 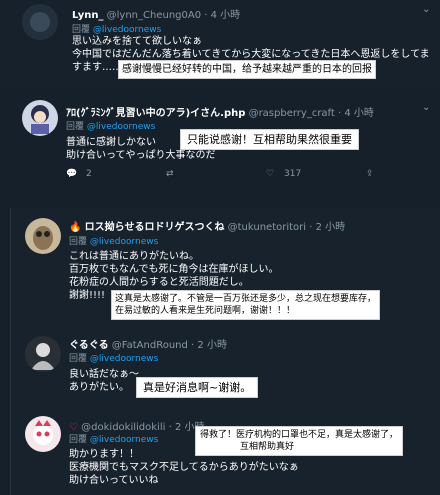 I want to click on annotation-line: 互相帮助真好, so click(x=267, y=447).